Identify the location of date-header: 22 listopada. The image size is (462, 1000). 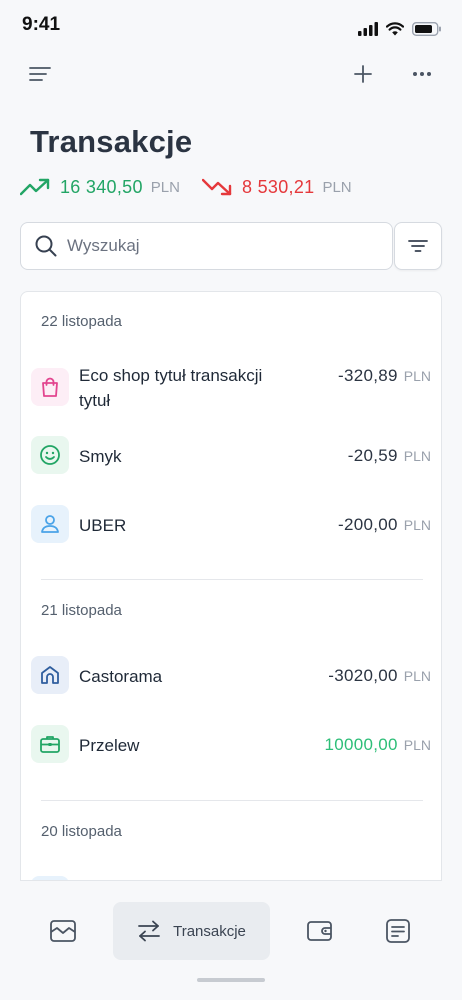
(81, 321).